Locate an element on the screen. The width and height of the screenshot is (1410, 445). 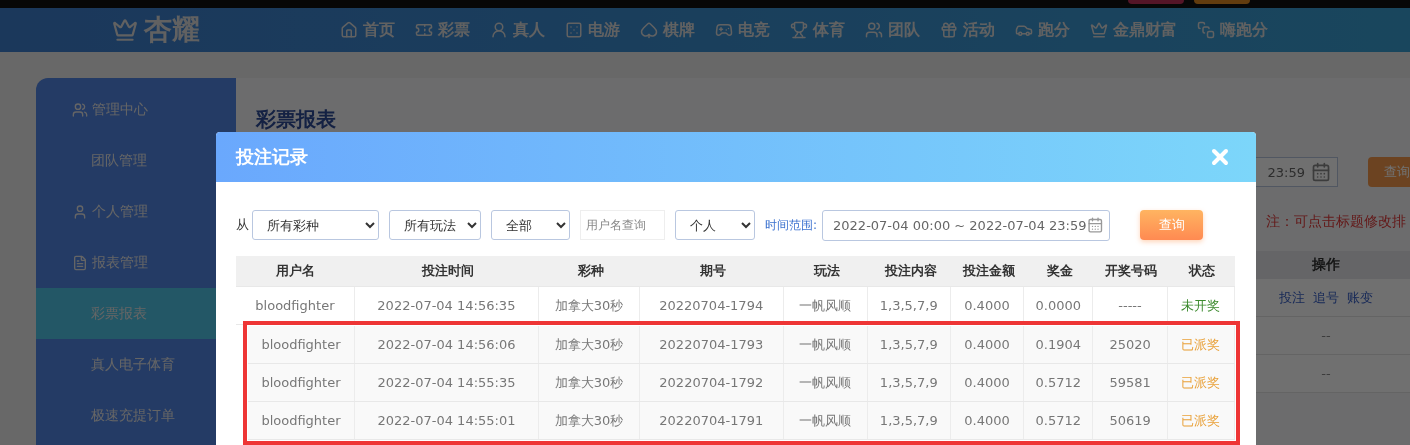
filter-select: 所有彩种 is located at coordinates (315, 225).